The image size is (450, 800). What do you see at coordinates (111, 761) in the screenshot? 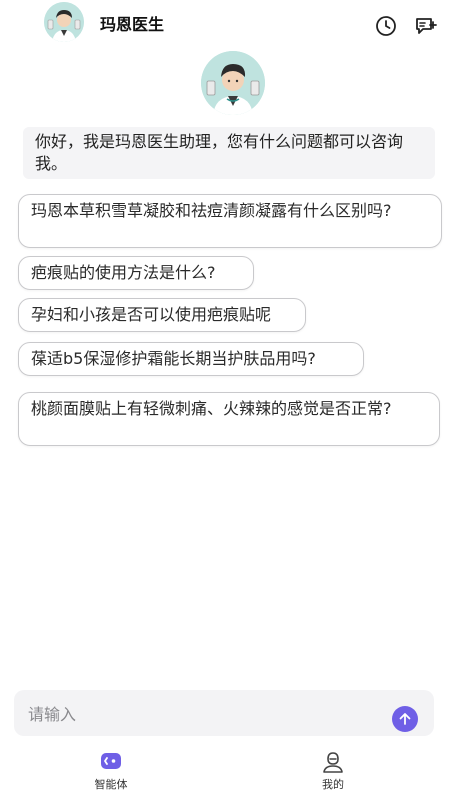
I see `agent-icon` at bounding box center [111, 761].